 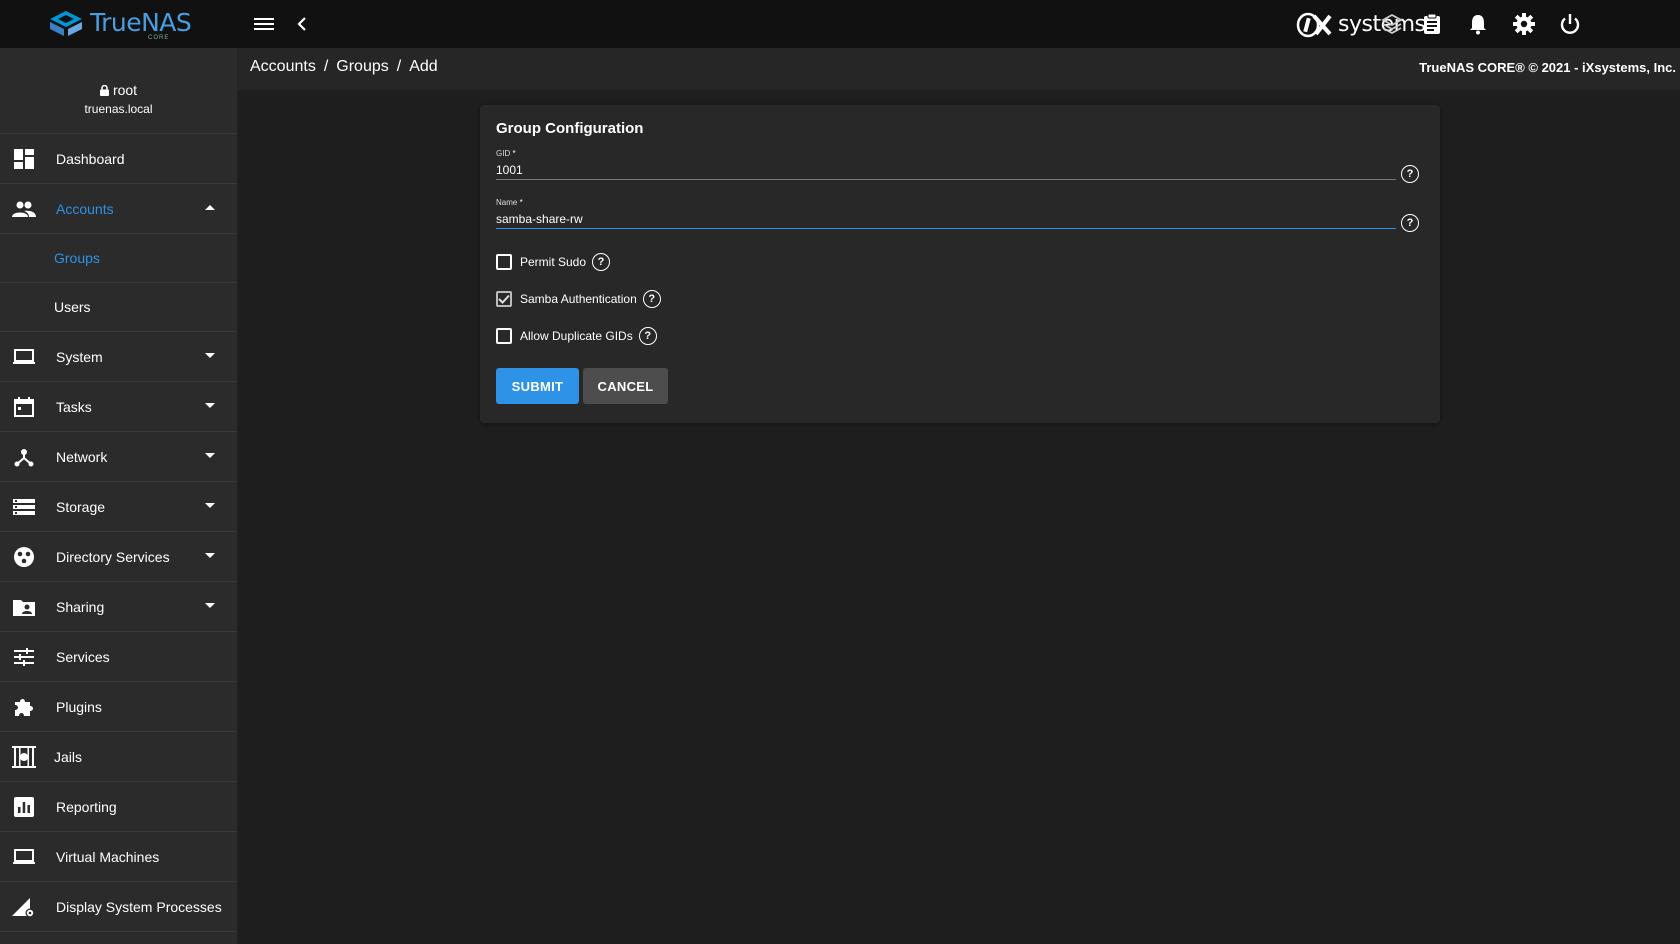 I want to click on settings-button, so click(x=1524, y=24).